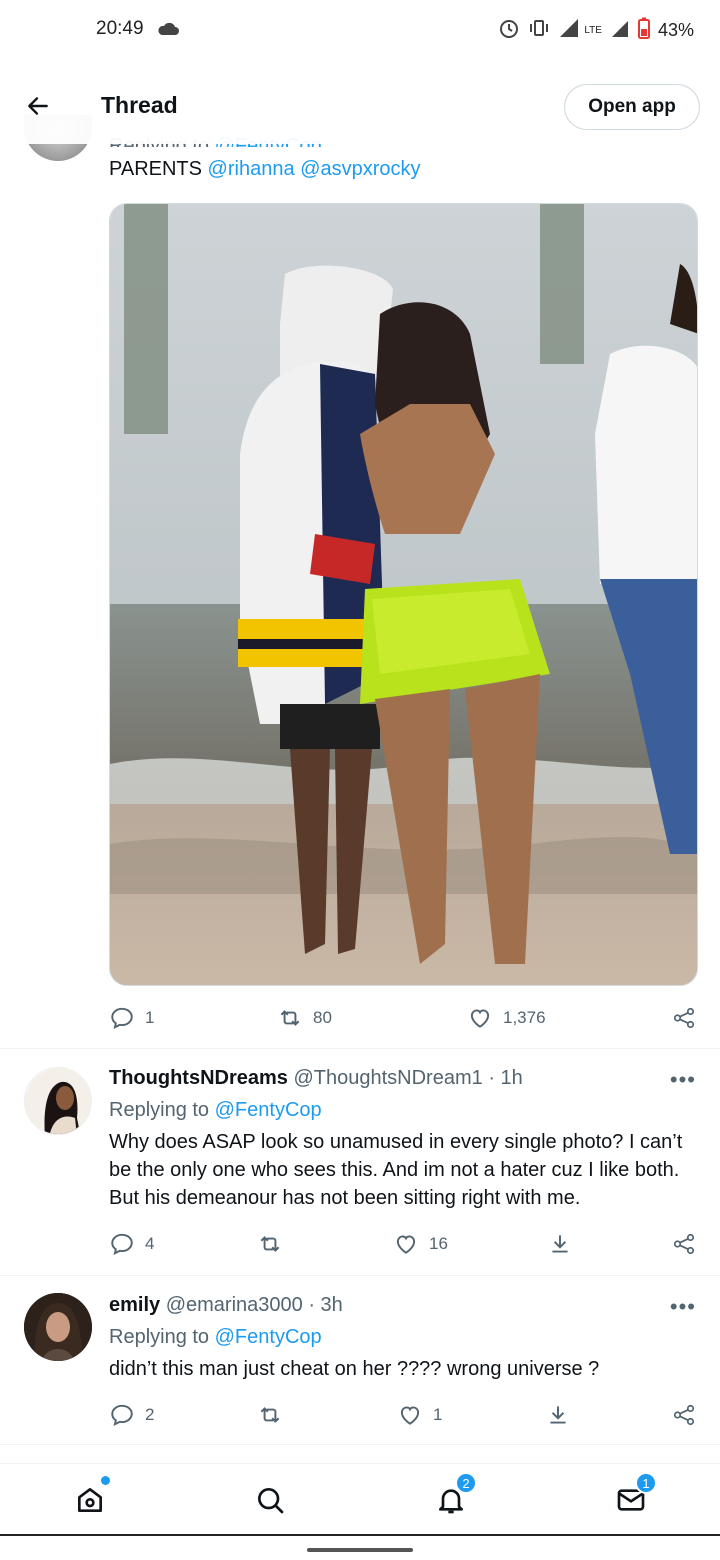 This screenshot has height=1560, width=720. Describe the element at coordinates (325, 1305) in the screenshot. I see `timestamp: · 3h` at that location.